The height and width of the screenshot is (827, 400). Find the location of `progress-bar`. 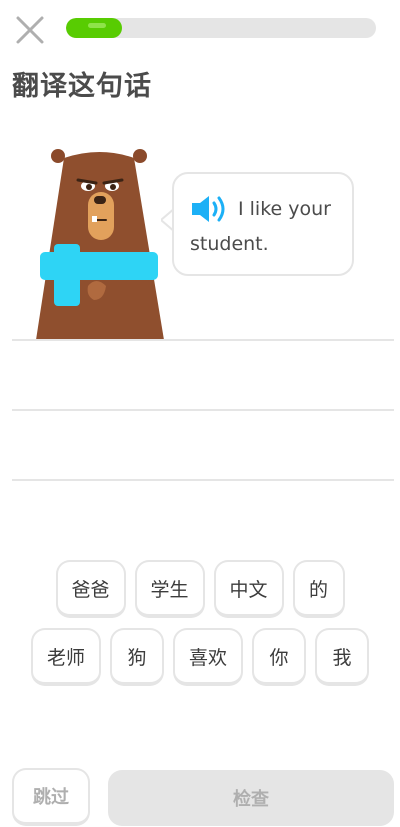

progress-bar is located at coordinates (221, 28).